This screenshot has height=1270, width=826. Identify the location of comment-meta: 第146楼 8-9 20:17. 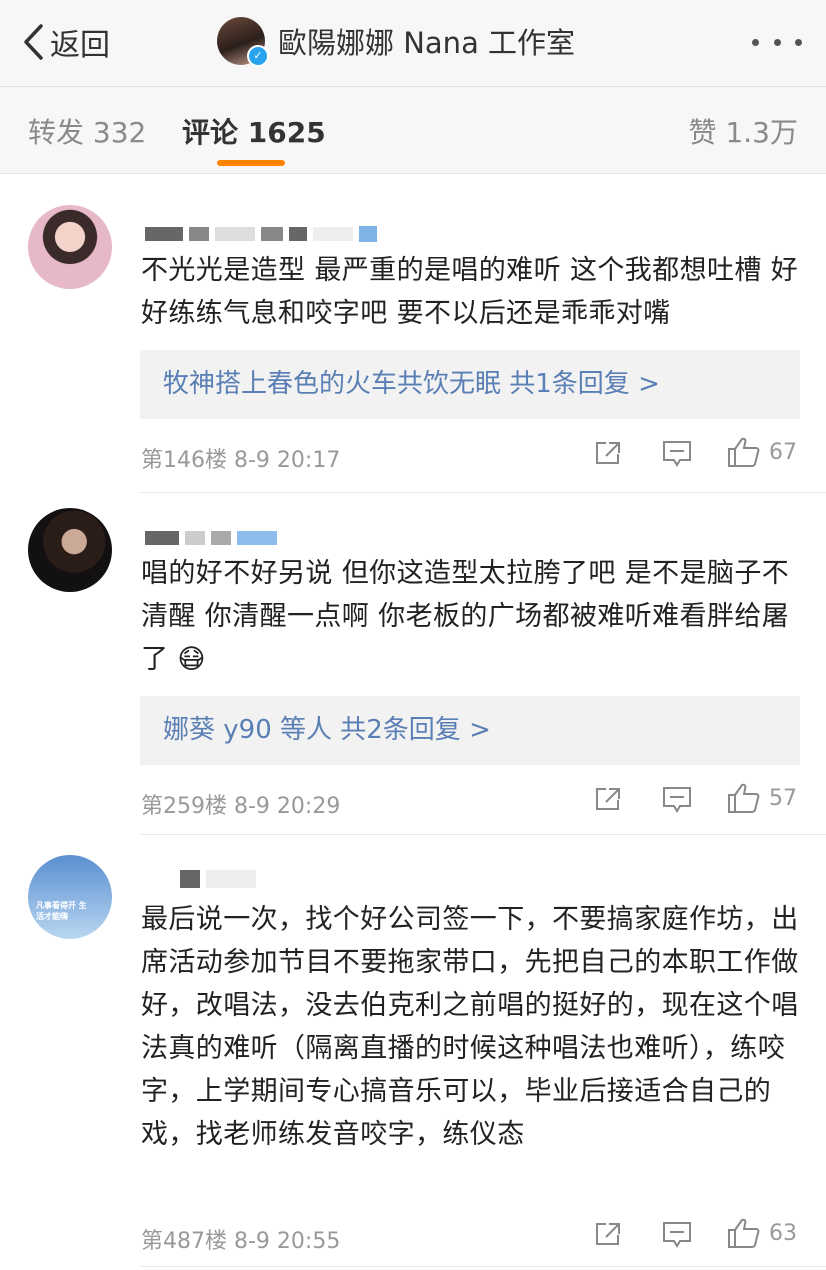
(241, 460).